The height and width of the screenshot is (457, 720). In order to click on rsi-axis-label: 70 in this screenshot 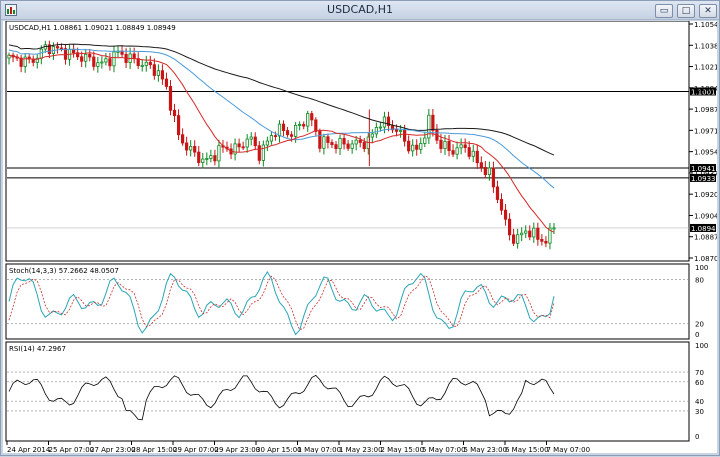, I will do `click(699, 373)`.